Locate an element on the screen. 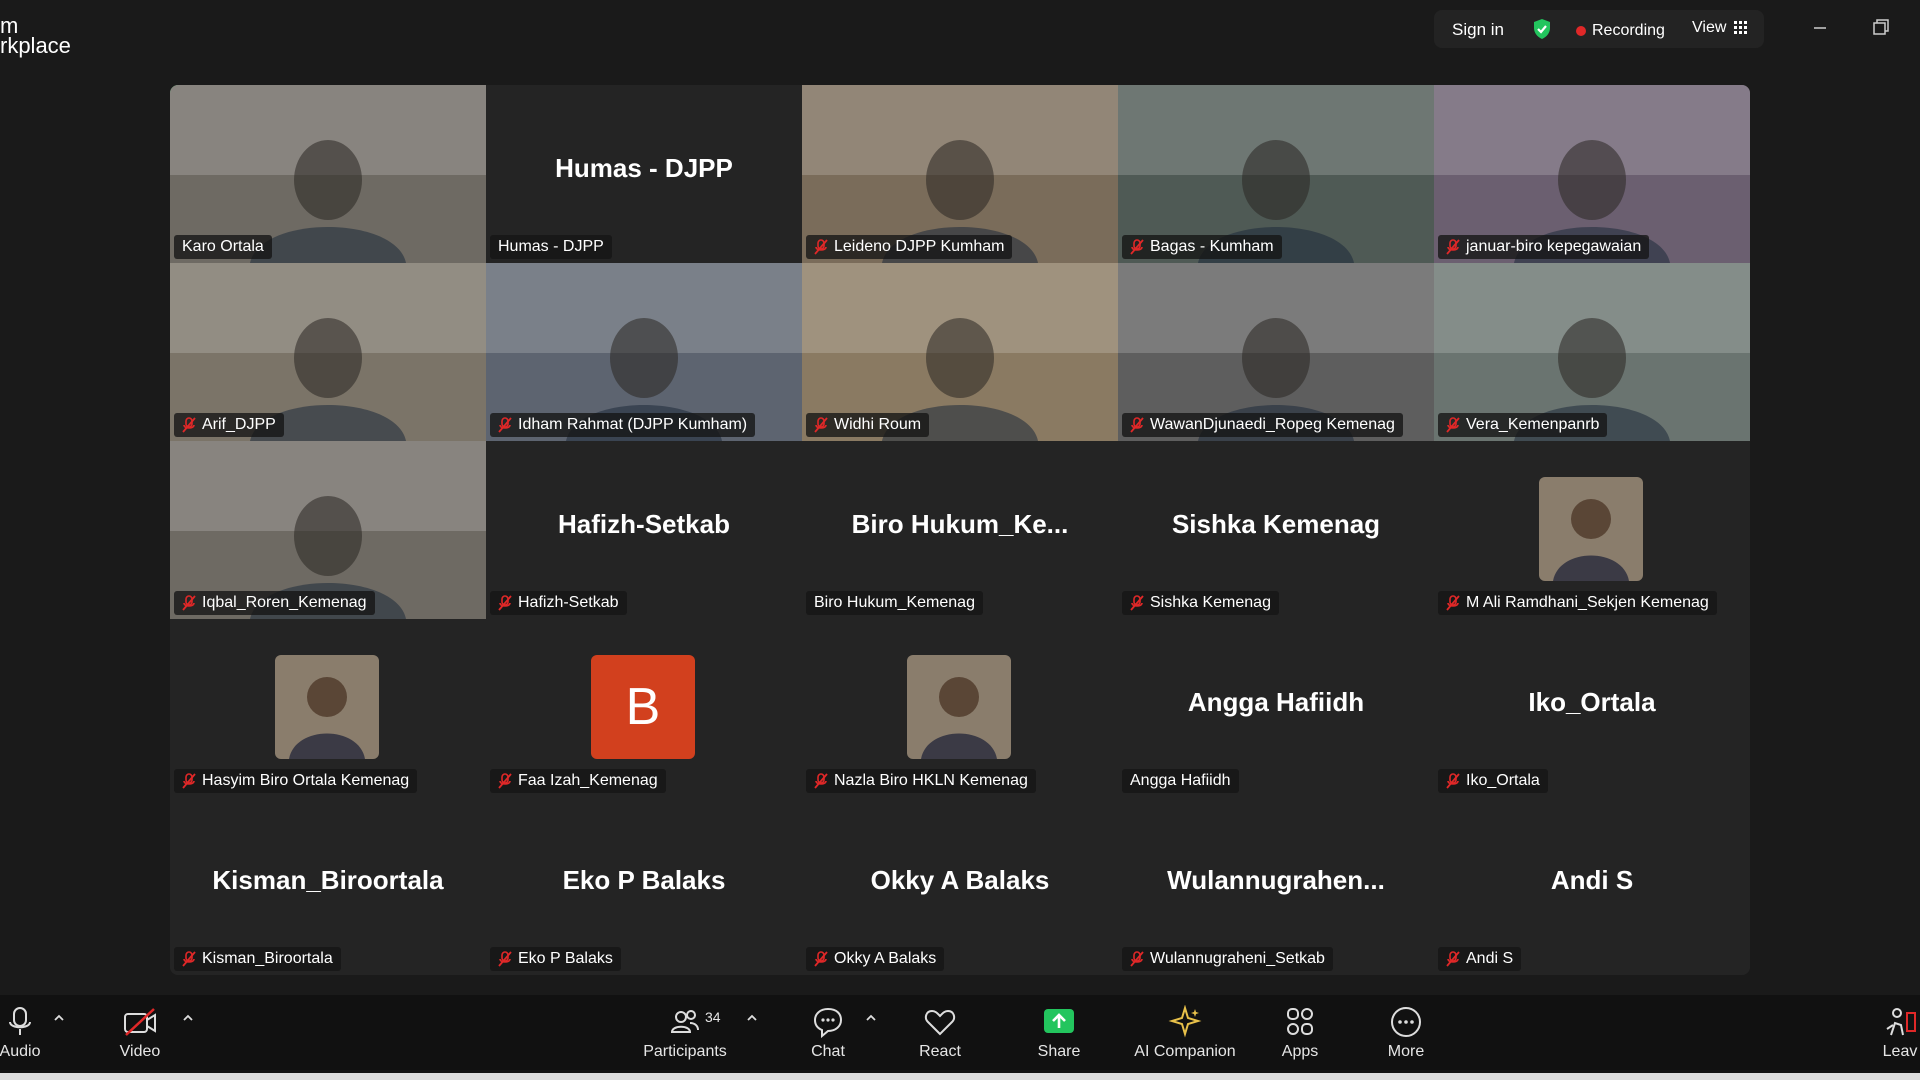 This screenshot has width=1920, height=1080. chat-icon is located at coordinates (828, 1023).